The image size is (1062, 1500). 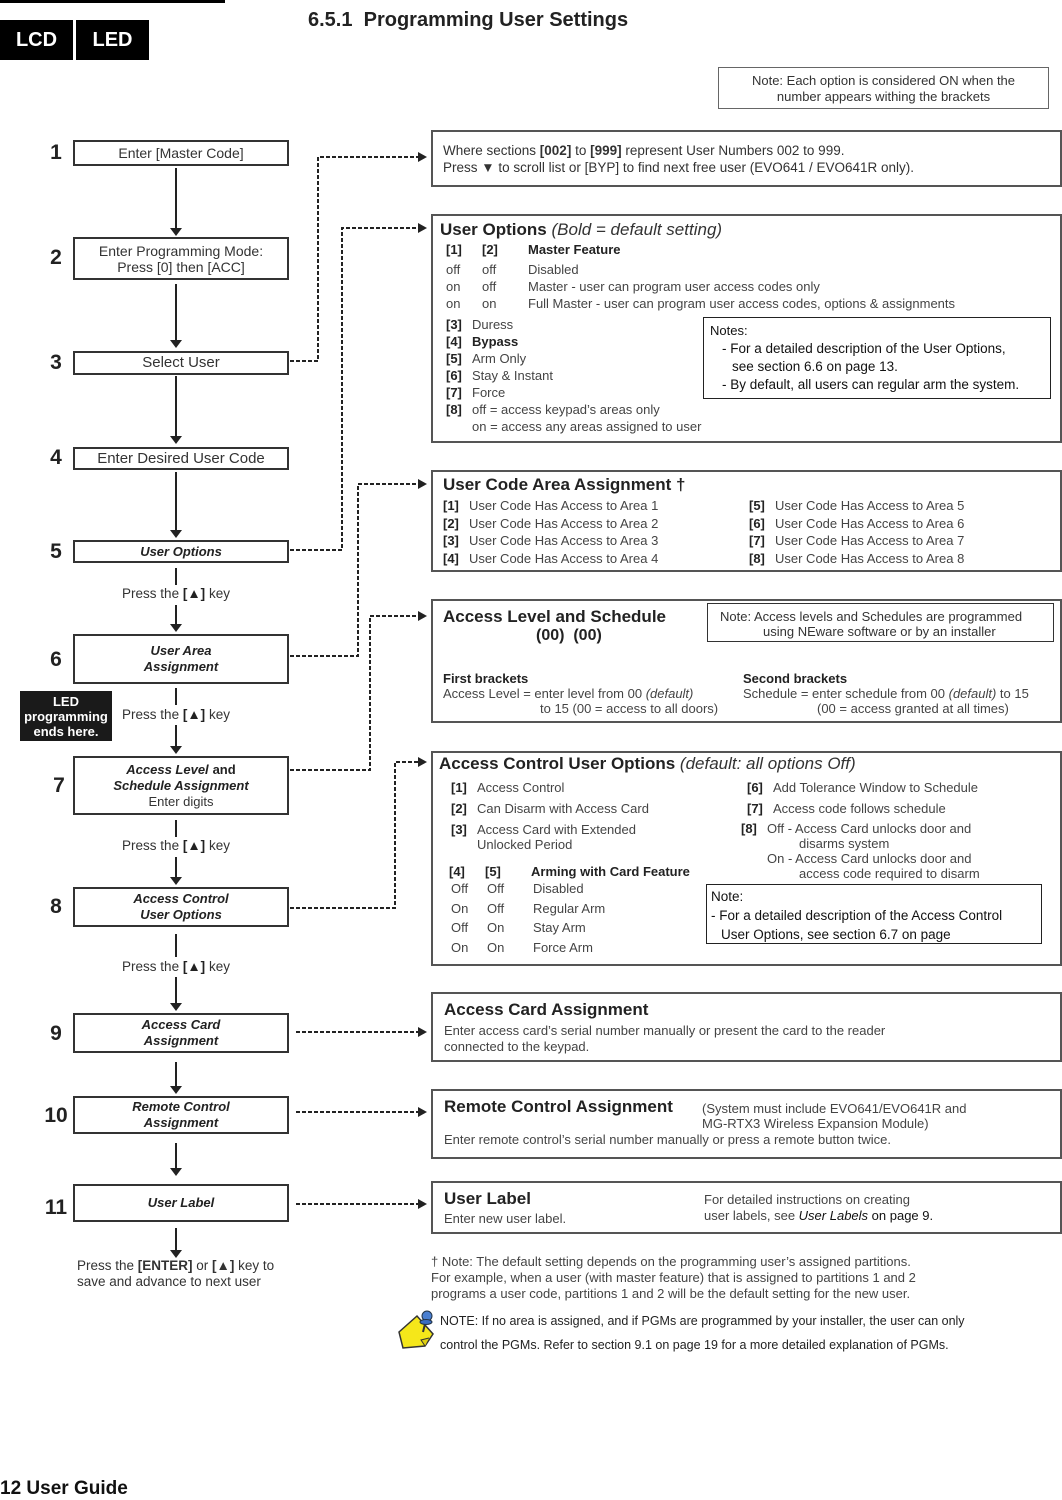 What do you see at coordinates (566, 409) in the screenshot?
I see `option-label: off = access keypad’s areas only` at bounding box center [566, 409].